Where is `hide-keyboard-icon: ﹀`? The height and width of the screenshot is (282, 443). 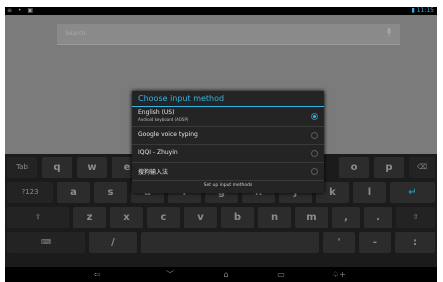 hide-keyboard-icon: ﹀ is located at coordinates (170, 274).